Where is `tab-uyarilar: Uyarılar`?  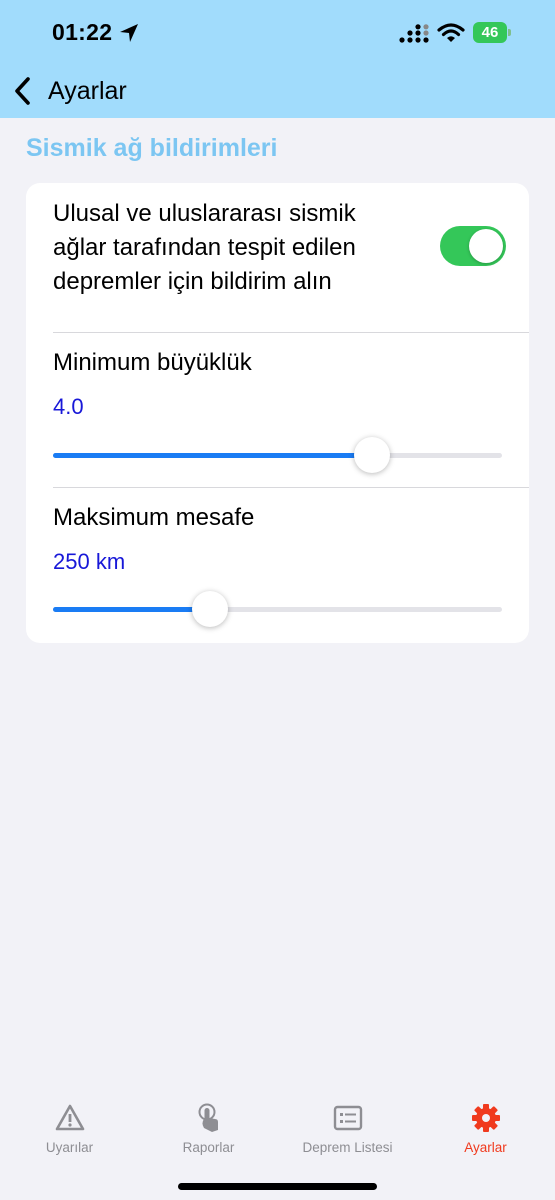
tab-uyarilar: Uyarılar is located at coordinates (69, 1128).